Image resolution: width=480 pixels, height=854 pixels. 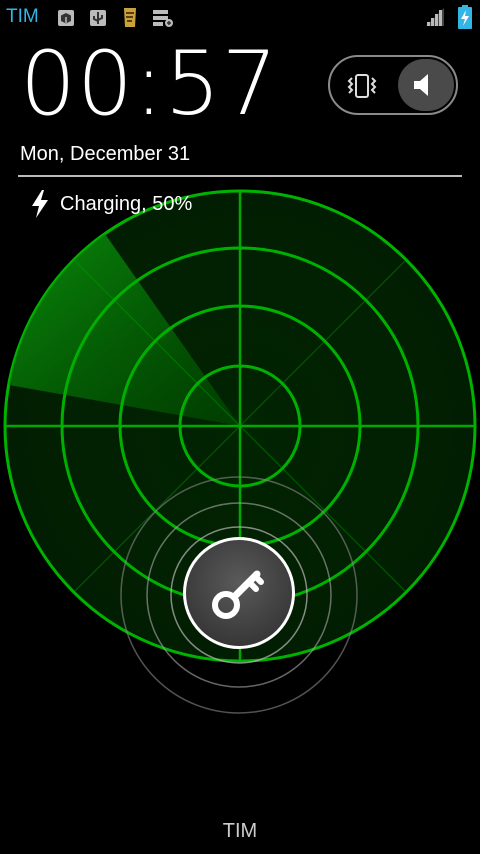 I want to click on charging-status: Charging, 50%, so click(x=111, y=204).